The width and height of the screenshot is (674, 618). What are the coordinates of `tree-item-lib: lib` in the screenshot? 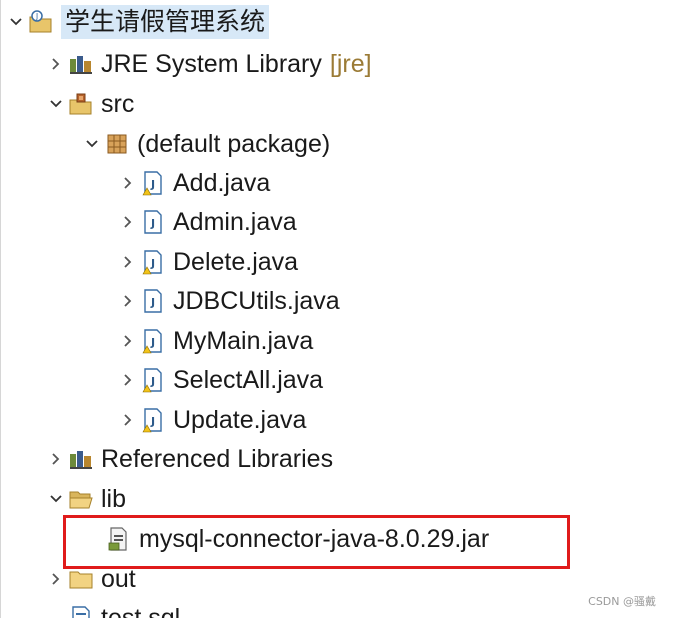 It's located at (85, 499).